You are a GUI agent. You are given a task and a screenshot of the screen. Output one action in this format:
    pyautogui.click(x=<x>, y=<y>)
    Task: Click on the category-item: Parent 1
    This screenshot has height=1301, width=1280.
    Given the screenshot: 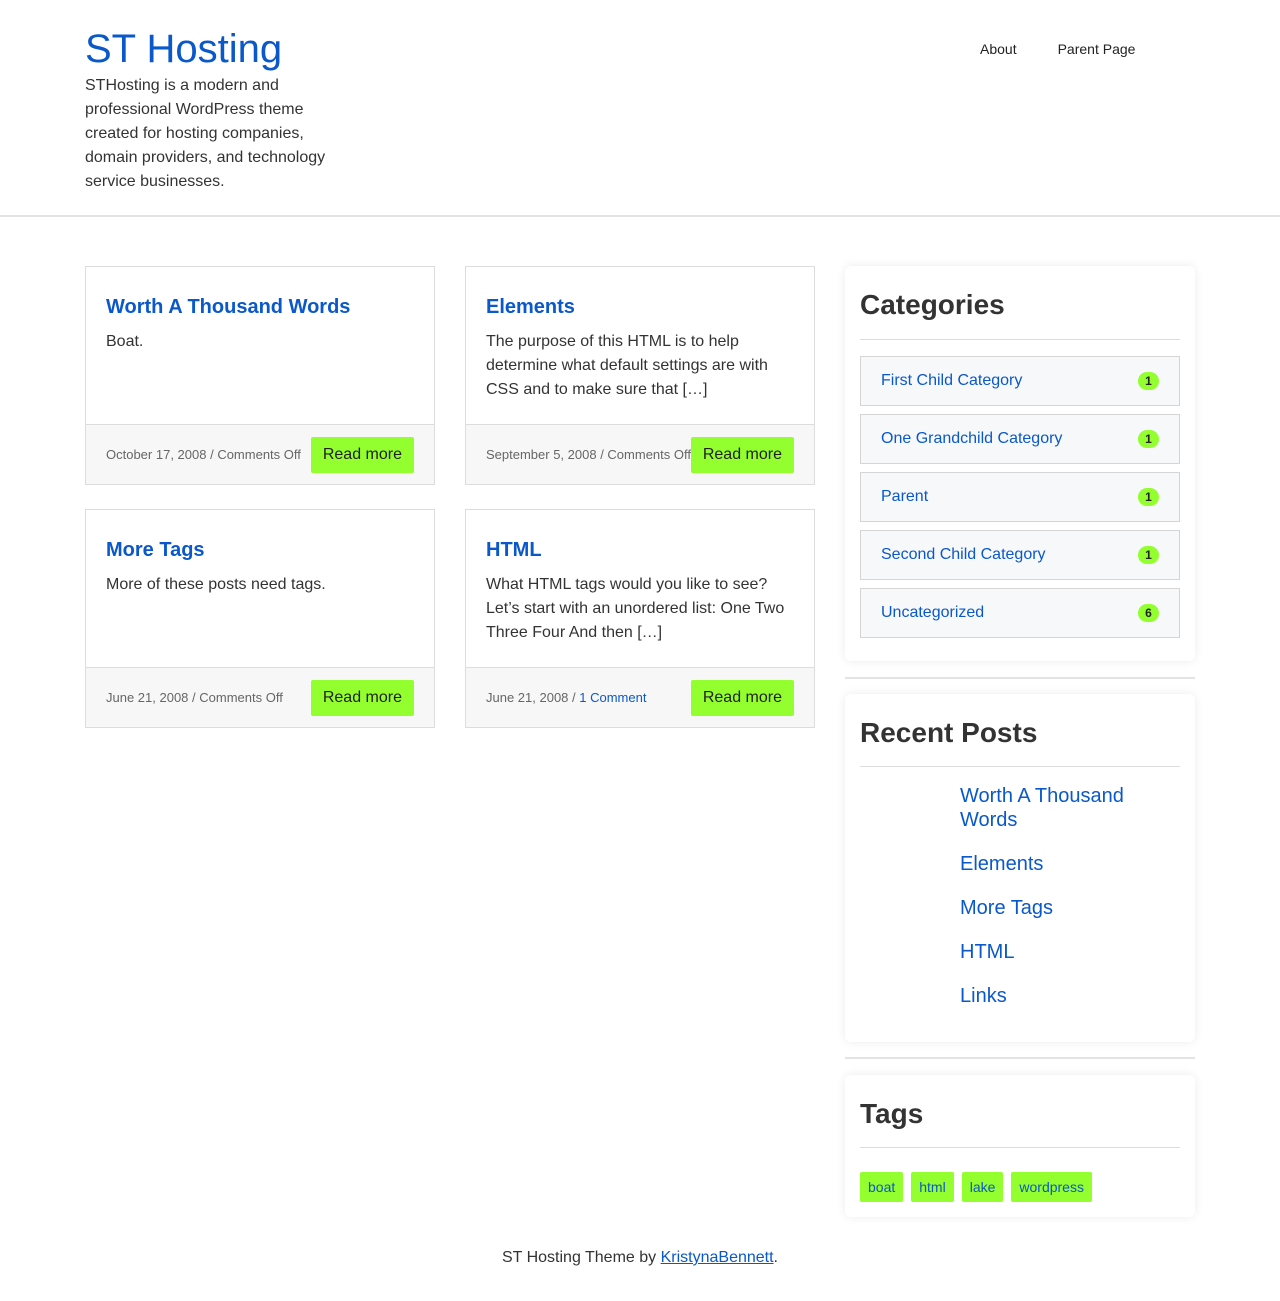 What is the action you would take?
    pyautogui.click(x=1020, y=497)
    